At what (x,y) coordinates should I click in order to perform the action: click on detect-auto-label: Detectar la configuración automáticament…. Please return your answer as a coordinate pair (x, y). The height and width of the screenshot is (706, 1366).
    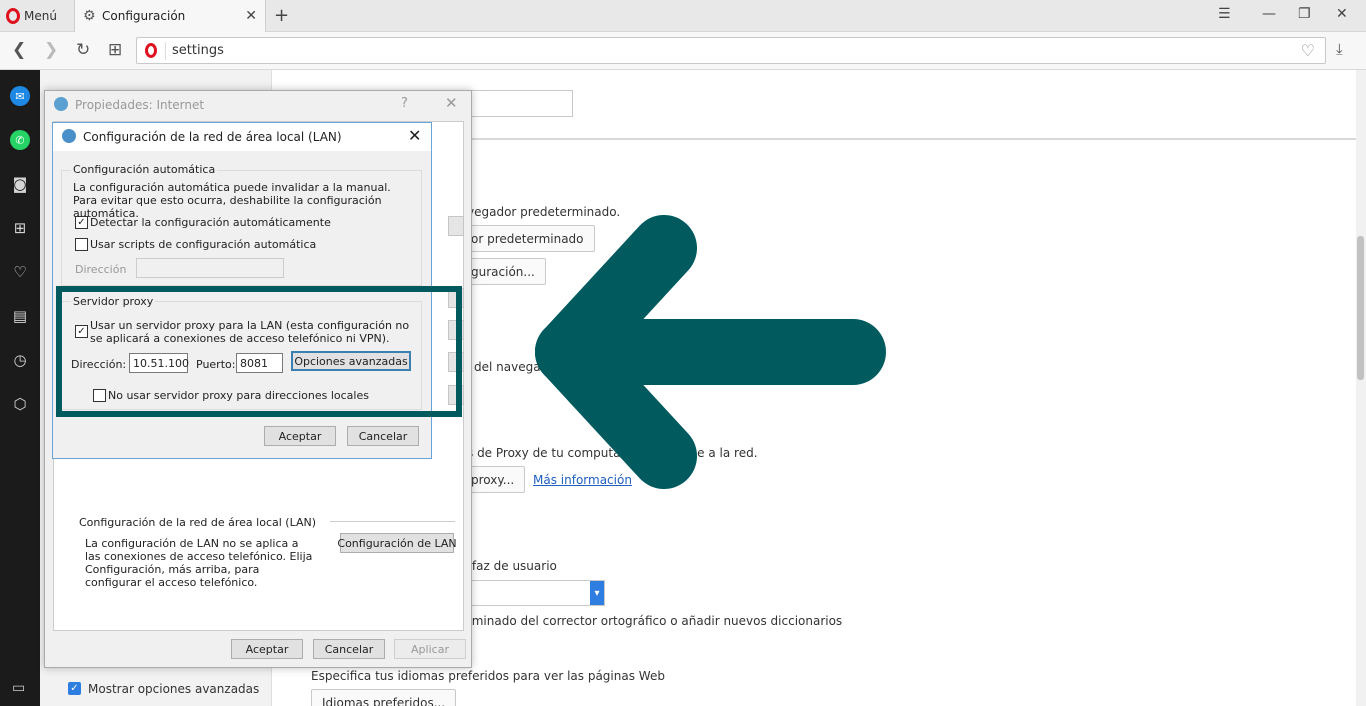
    Looking at the image, I should click on (210, 222).